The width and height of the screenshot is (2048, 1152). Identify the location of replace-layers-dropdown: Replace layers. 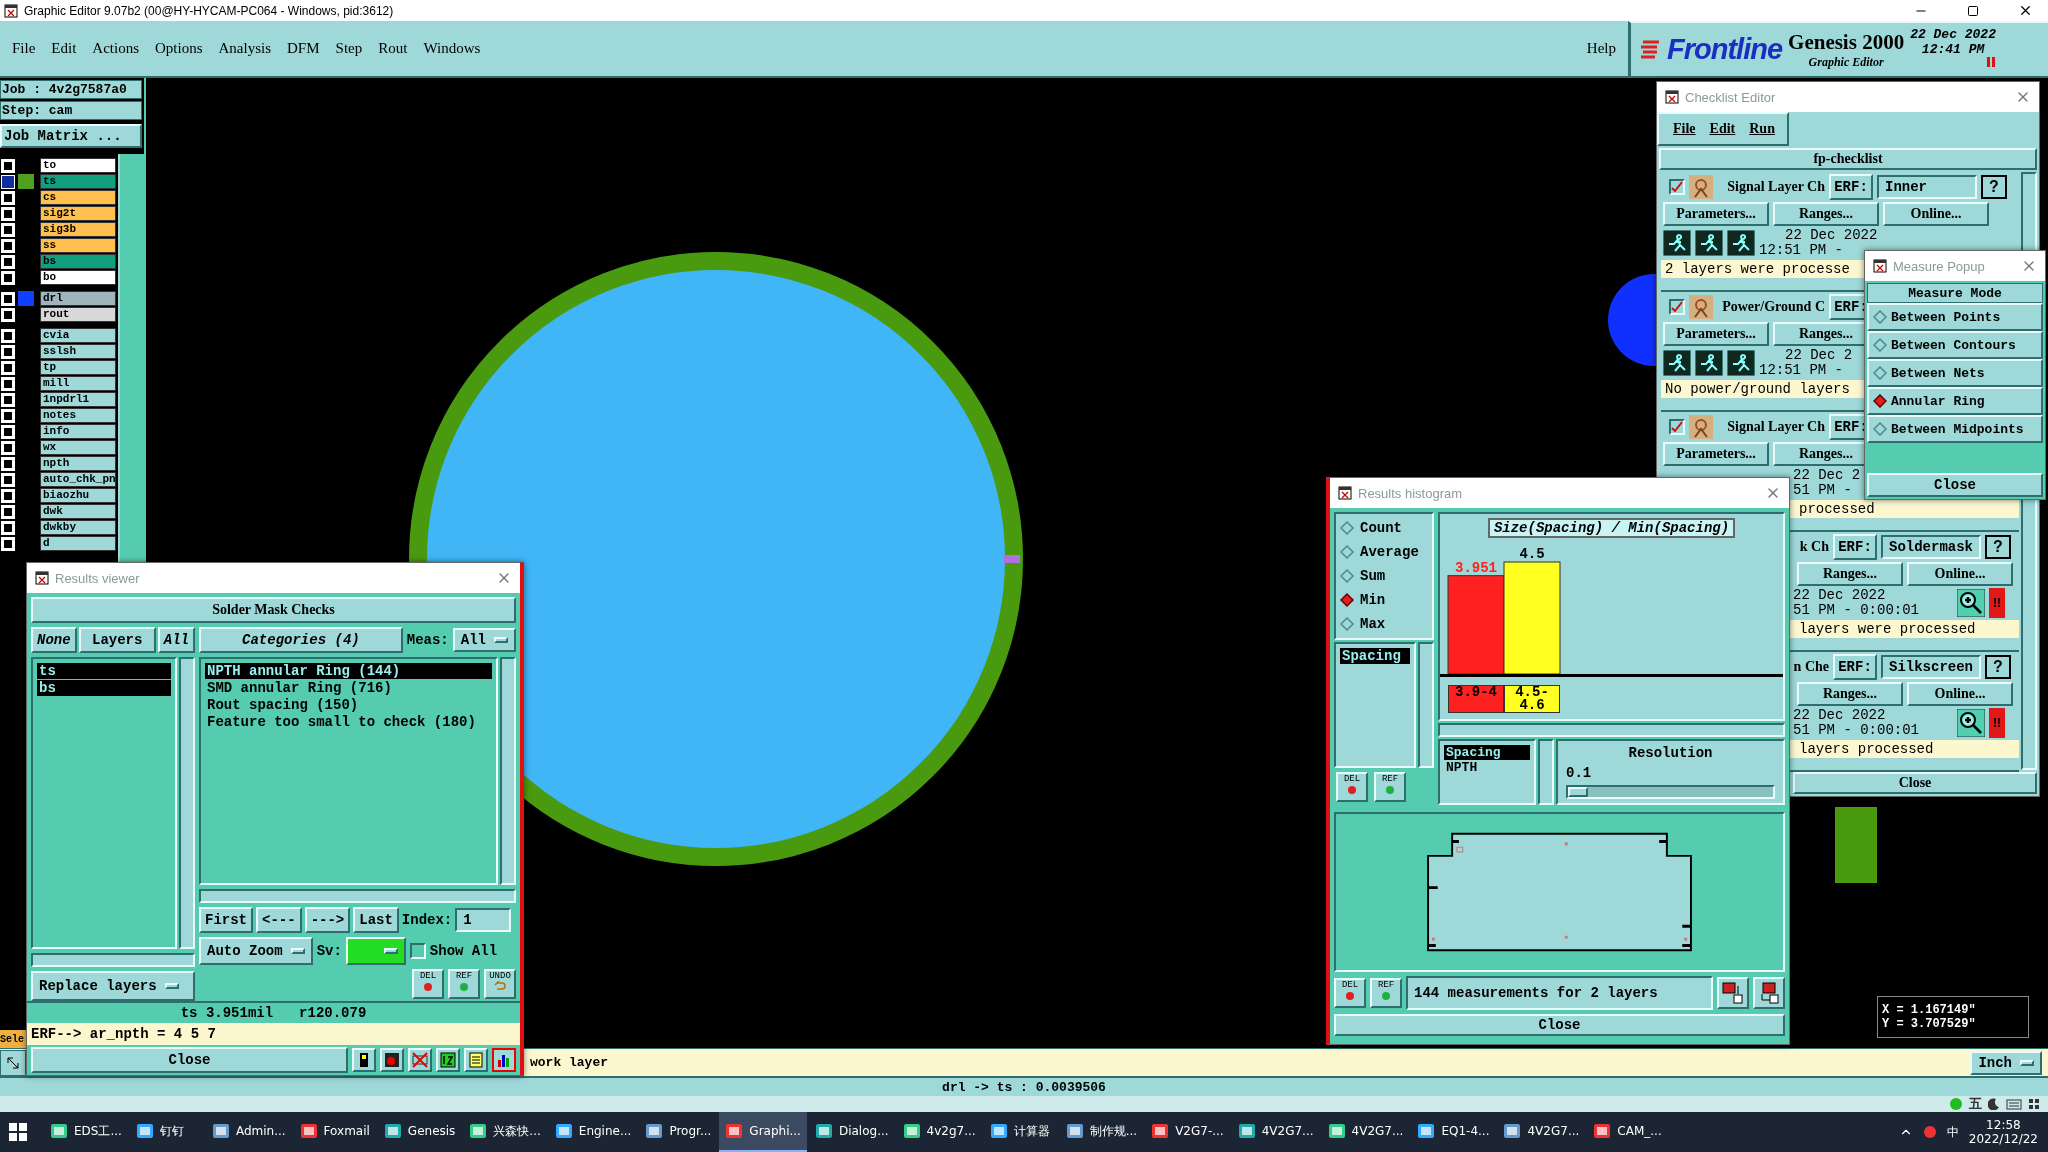
(113, 986).